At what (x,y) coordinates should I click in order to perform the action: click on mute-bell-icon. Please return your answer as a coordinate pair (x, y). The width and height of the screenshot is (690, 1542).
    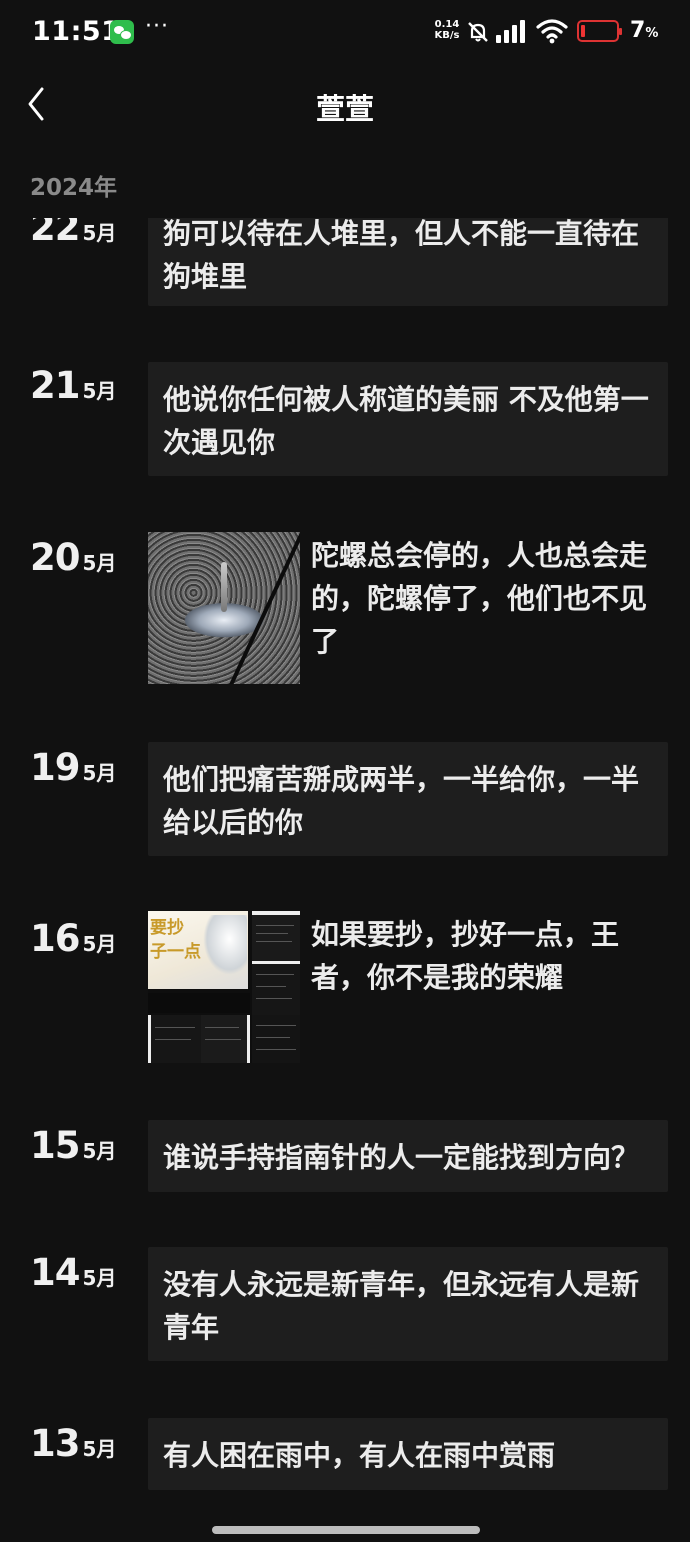
    Looking at the image, I should click on (478, 34).